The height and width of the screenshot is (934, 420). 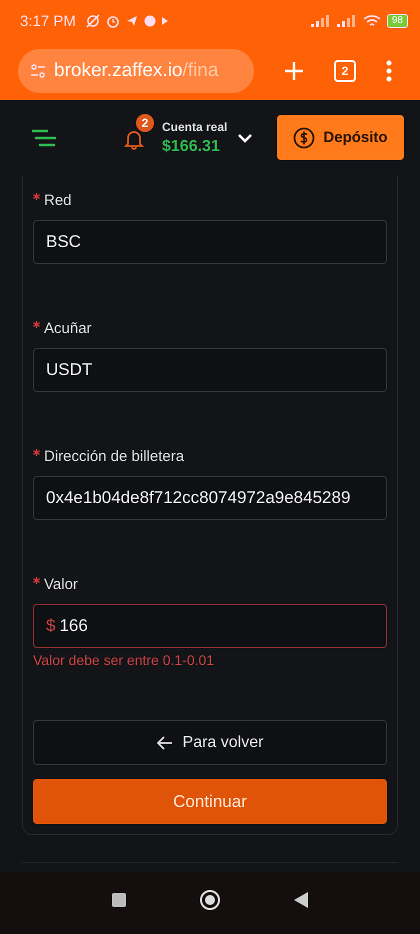 I want to click on account-label: Cuenta real, so click(x=195, y=127).